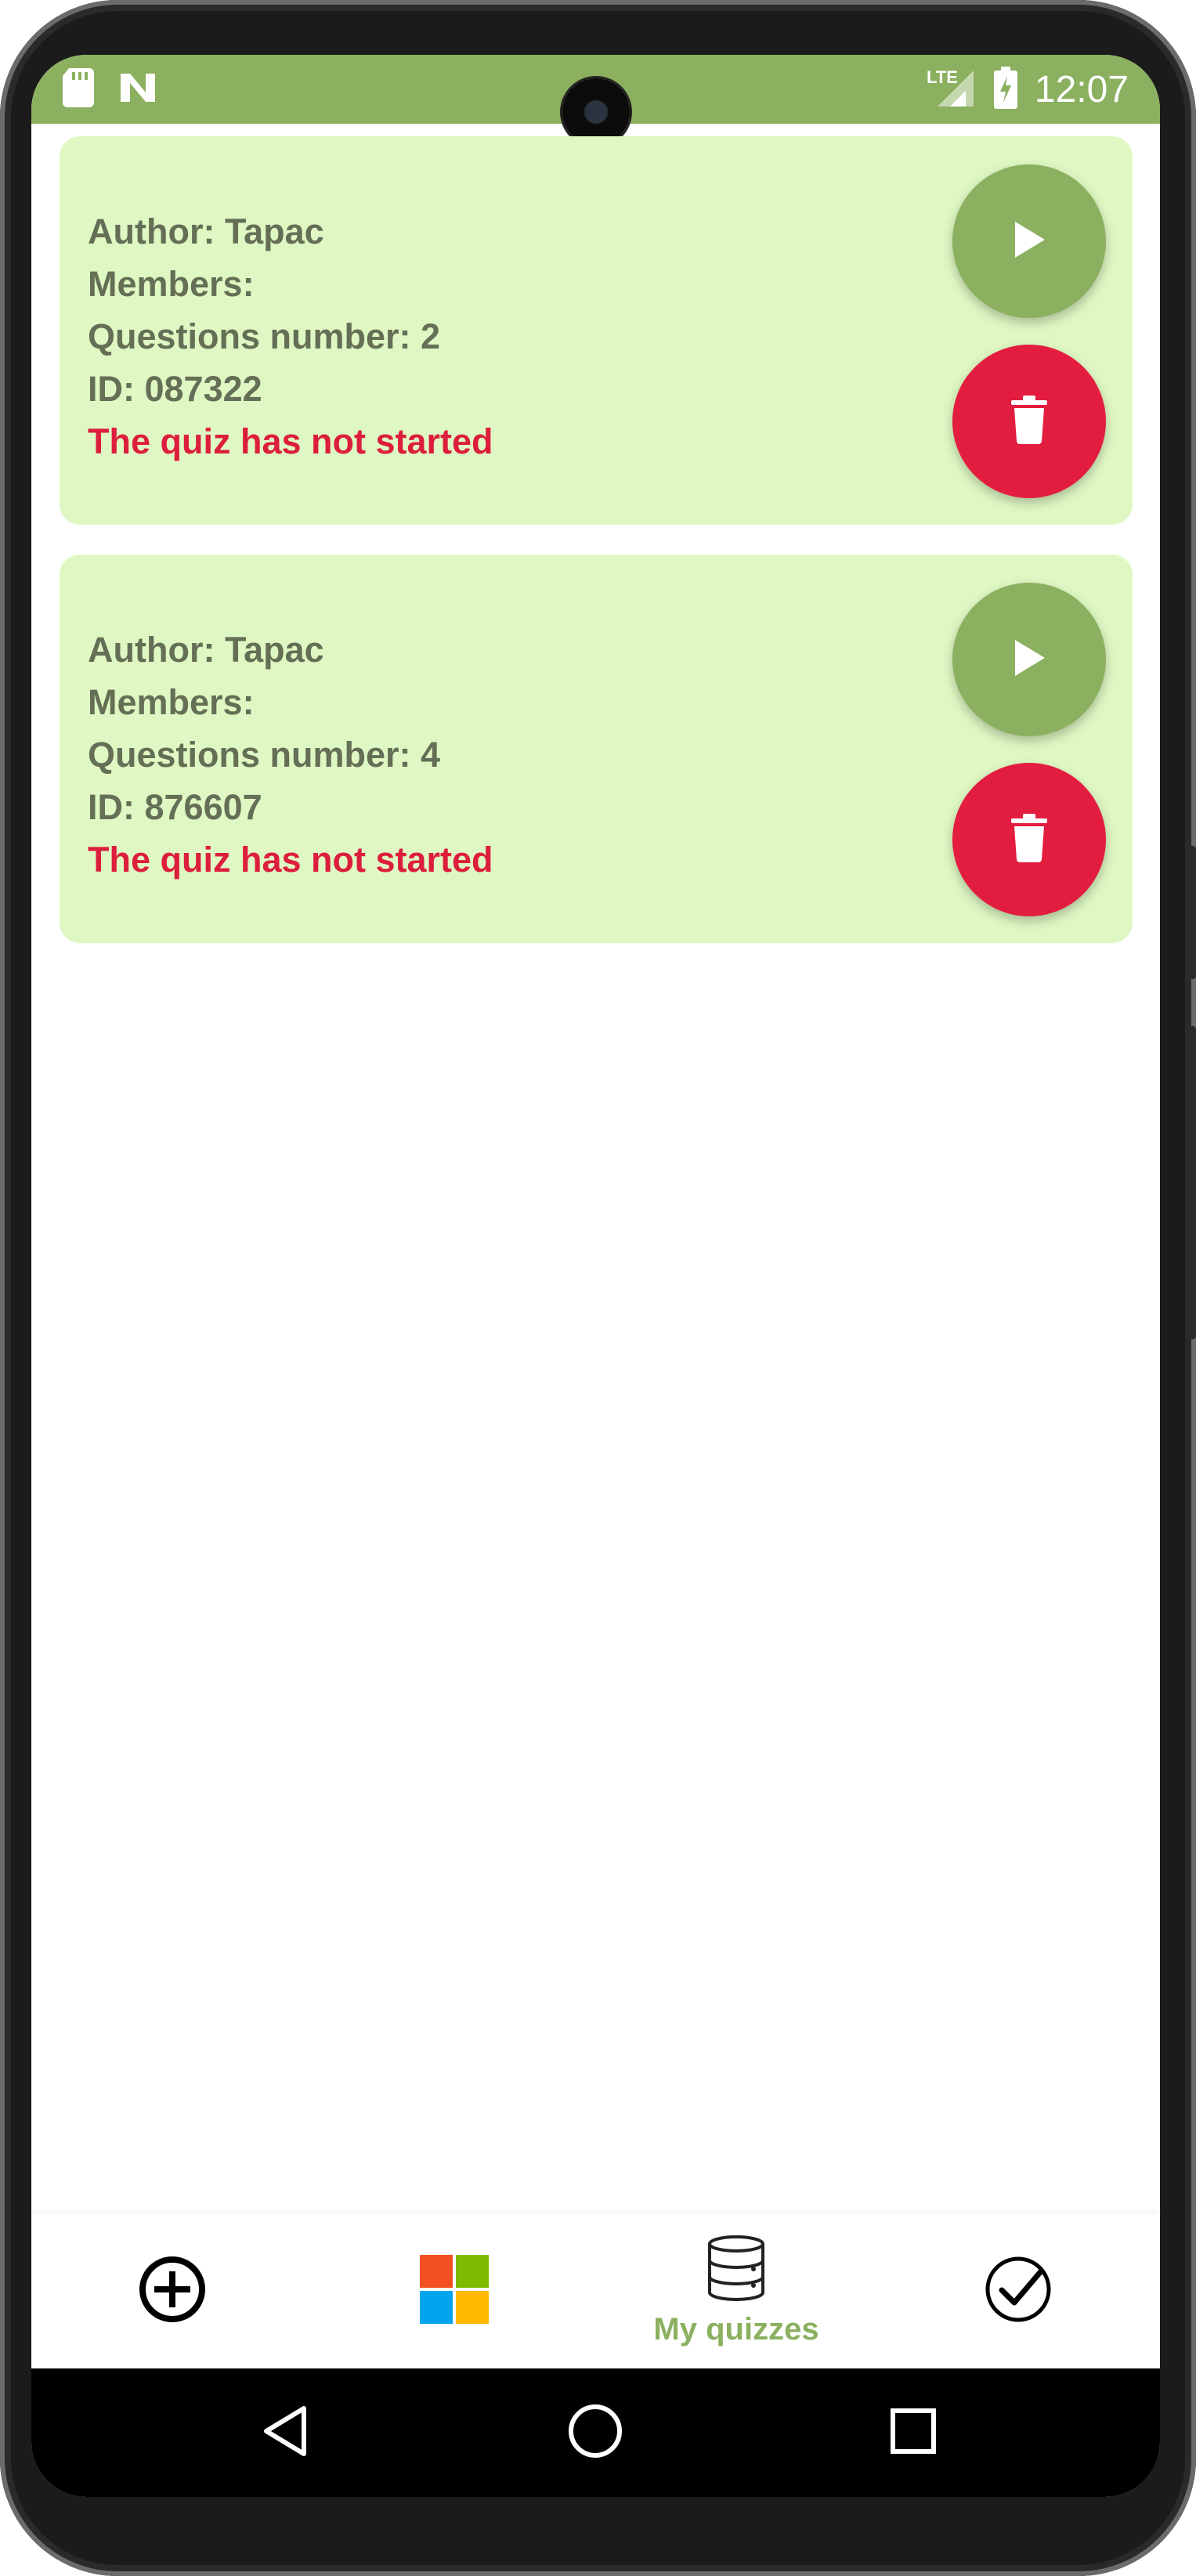  I want to click on home-icon, so click(595, 2433).